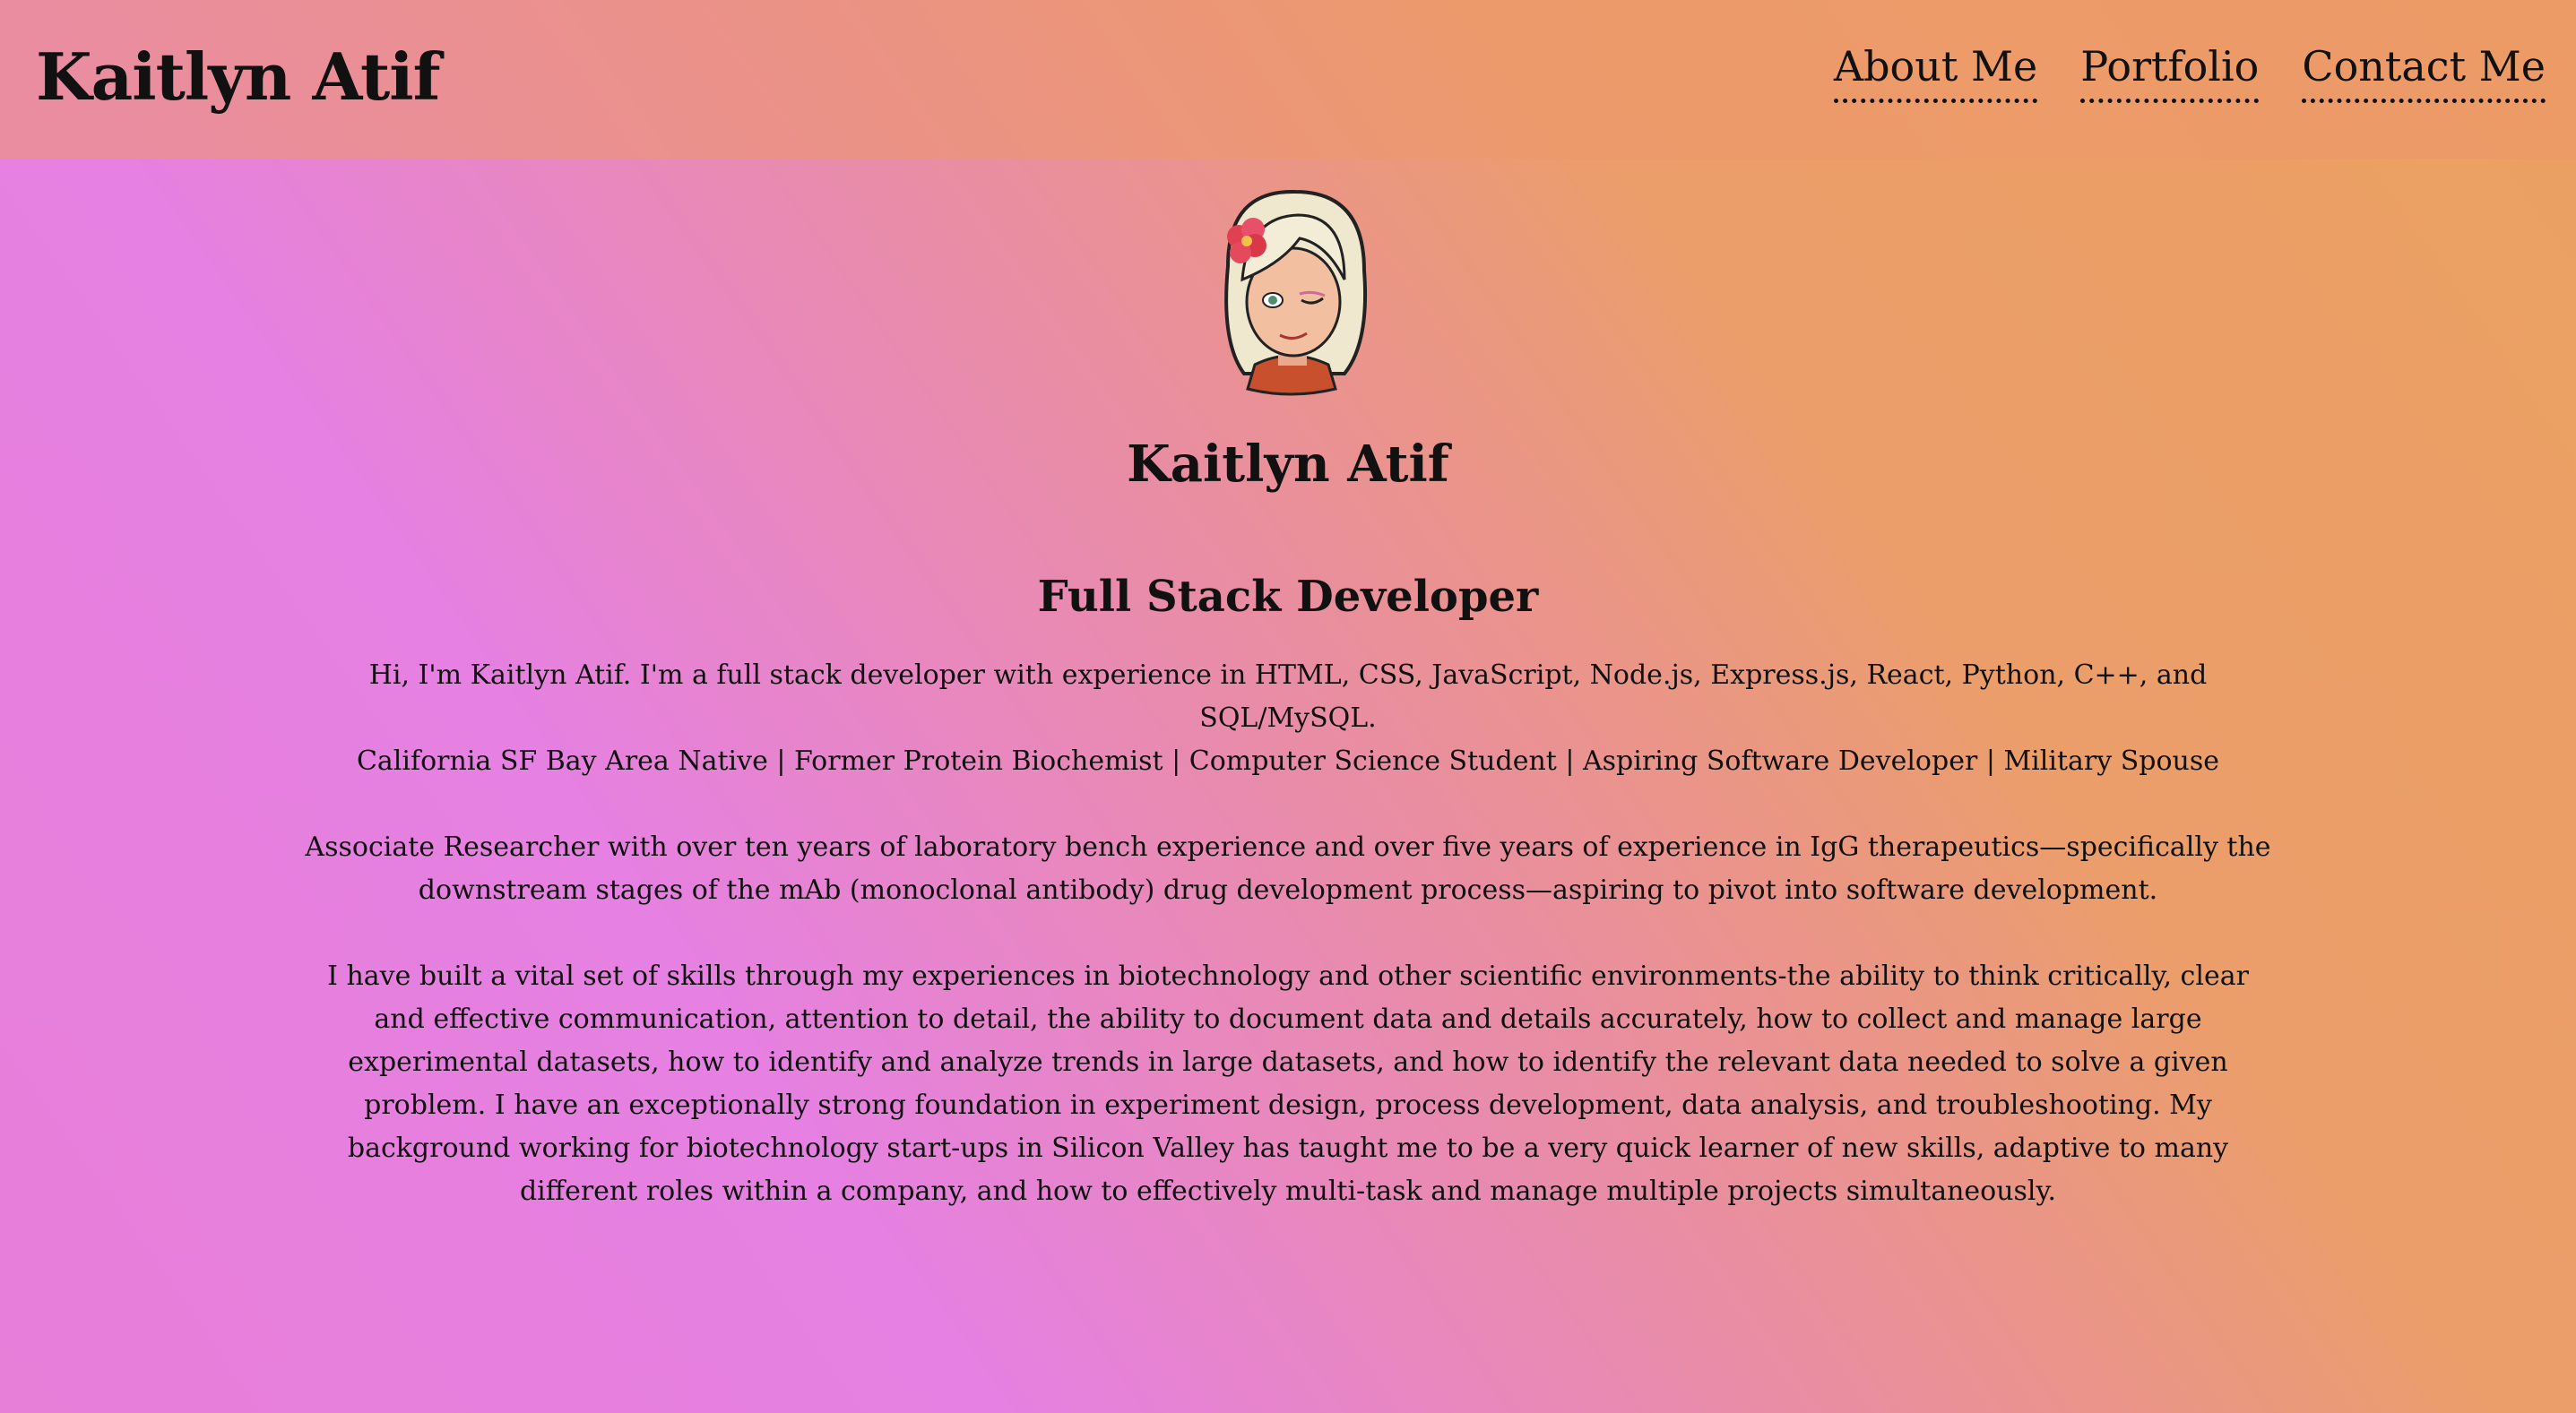  What do you see at coordinates (238, 77) in the screenshot?
I see `site-title: Kaitlyn Atif` at bounding box center [238, 77].